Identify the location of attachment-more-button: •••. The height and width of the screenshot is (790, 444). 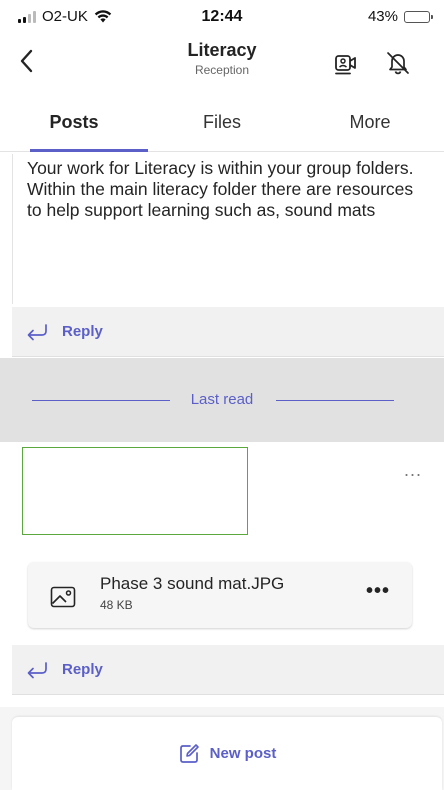
(378, 591).